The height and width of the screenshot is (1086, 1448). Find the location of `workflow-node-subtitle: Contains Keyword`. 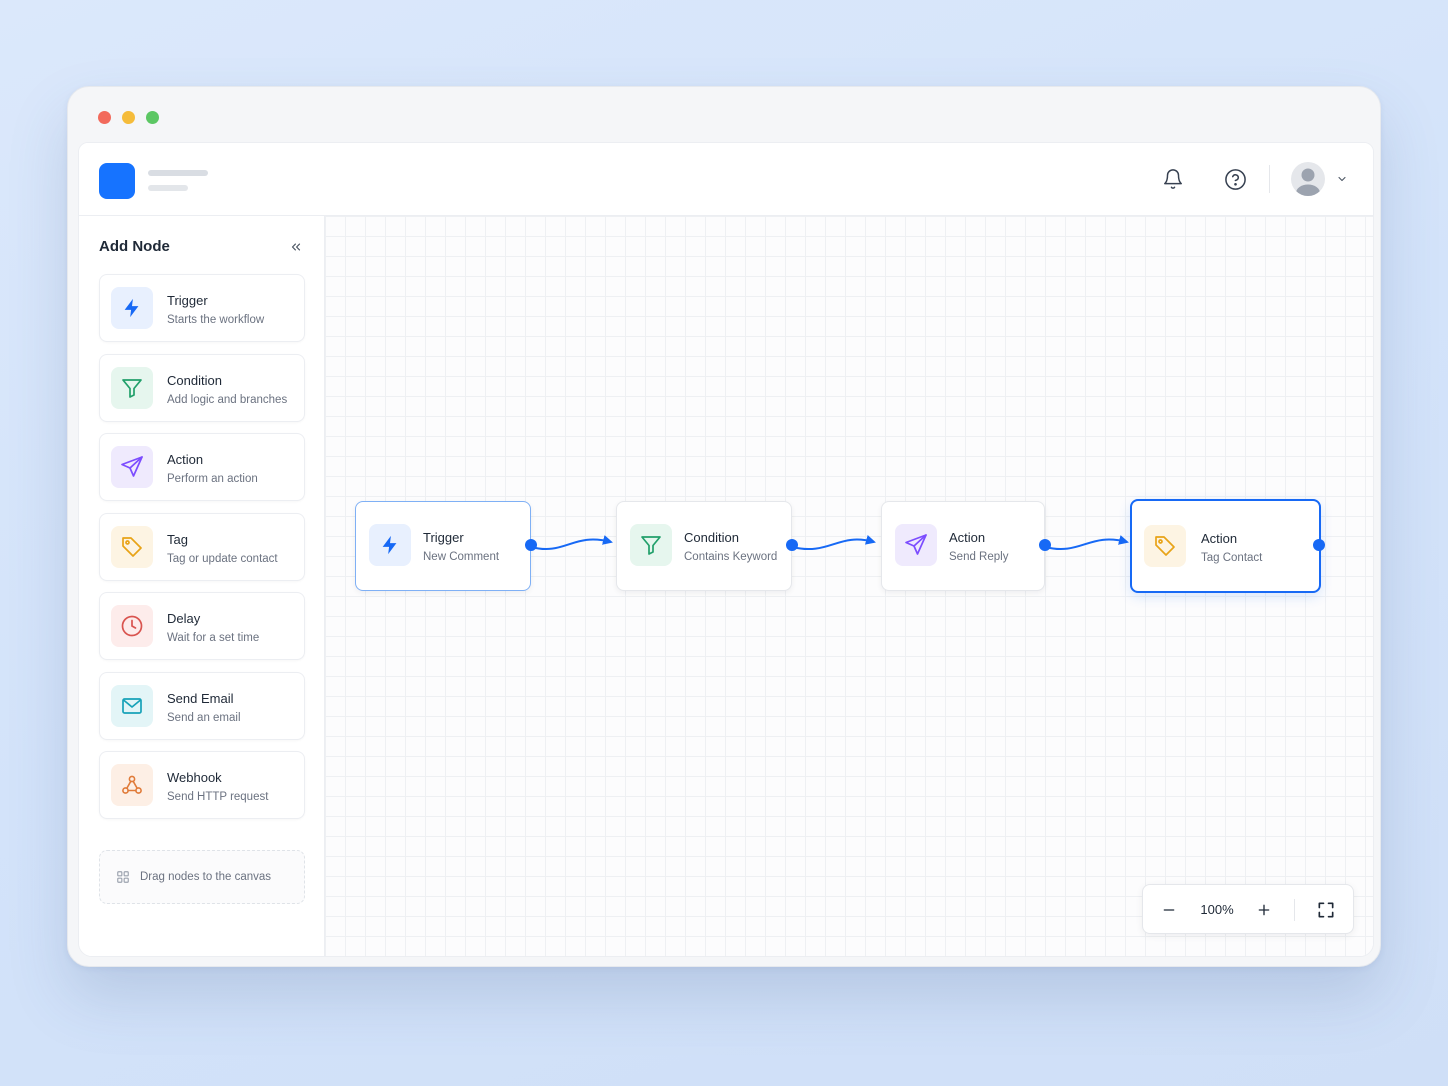

workflow-node-subtitle: Contains Keyword is located at coordinates (731, 557).